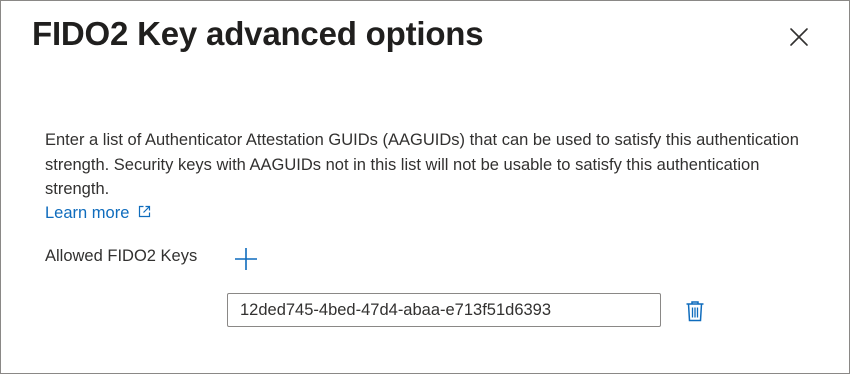 This screenshot has height=374, width=850. Describe the element at coordinates (258, 33) in the screenshot. I see `dialog-title: FIDO2 Key advanced options` at that location.